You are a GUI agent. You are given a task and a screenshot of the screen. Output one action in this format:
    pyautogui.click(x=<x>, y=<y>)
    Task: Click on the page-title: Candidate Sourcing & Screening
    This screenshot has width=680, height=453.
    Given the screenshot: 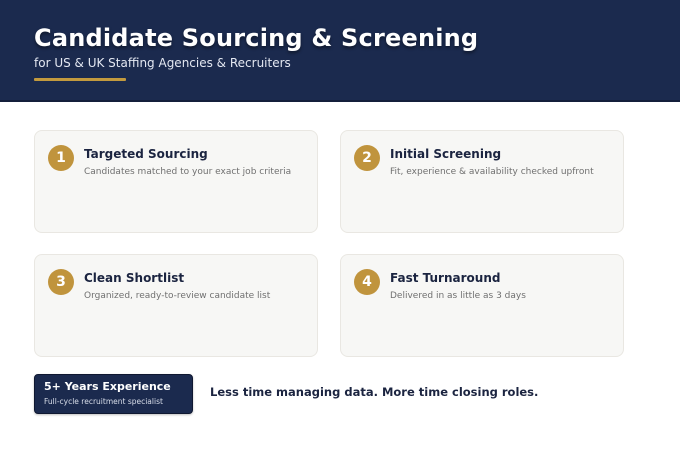 What is the action you would take?
    pyautogui.click(x=256, y=38)
    